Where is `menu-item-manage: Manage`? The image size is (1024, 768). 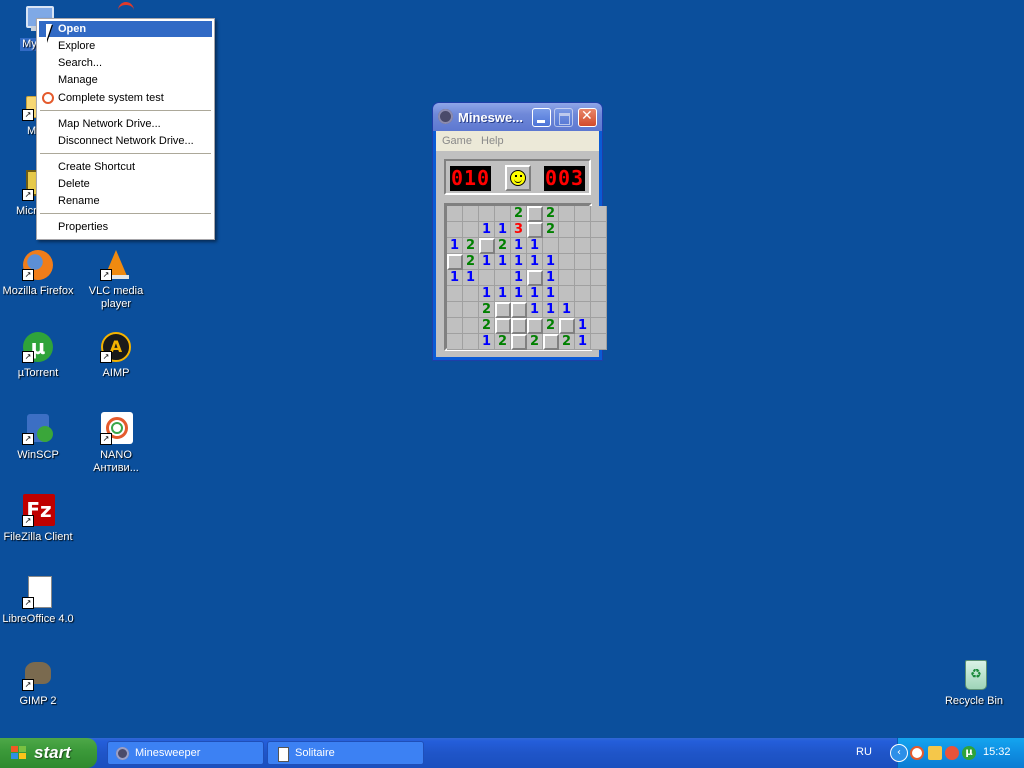 menu-item-manage: Manage is located at coordinates (125, 80).